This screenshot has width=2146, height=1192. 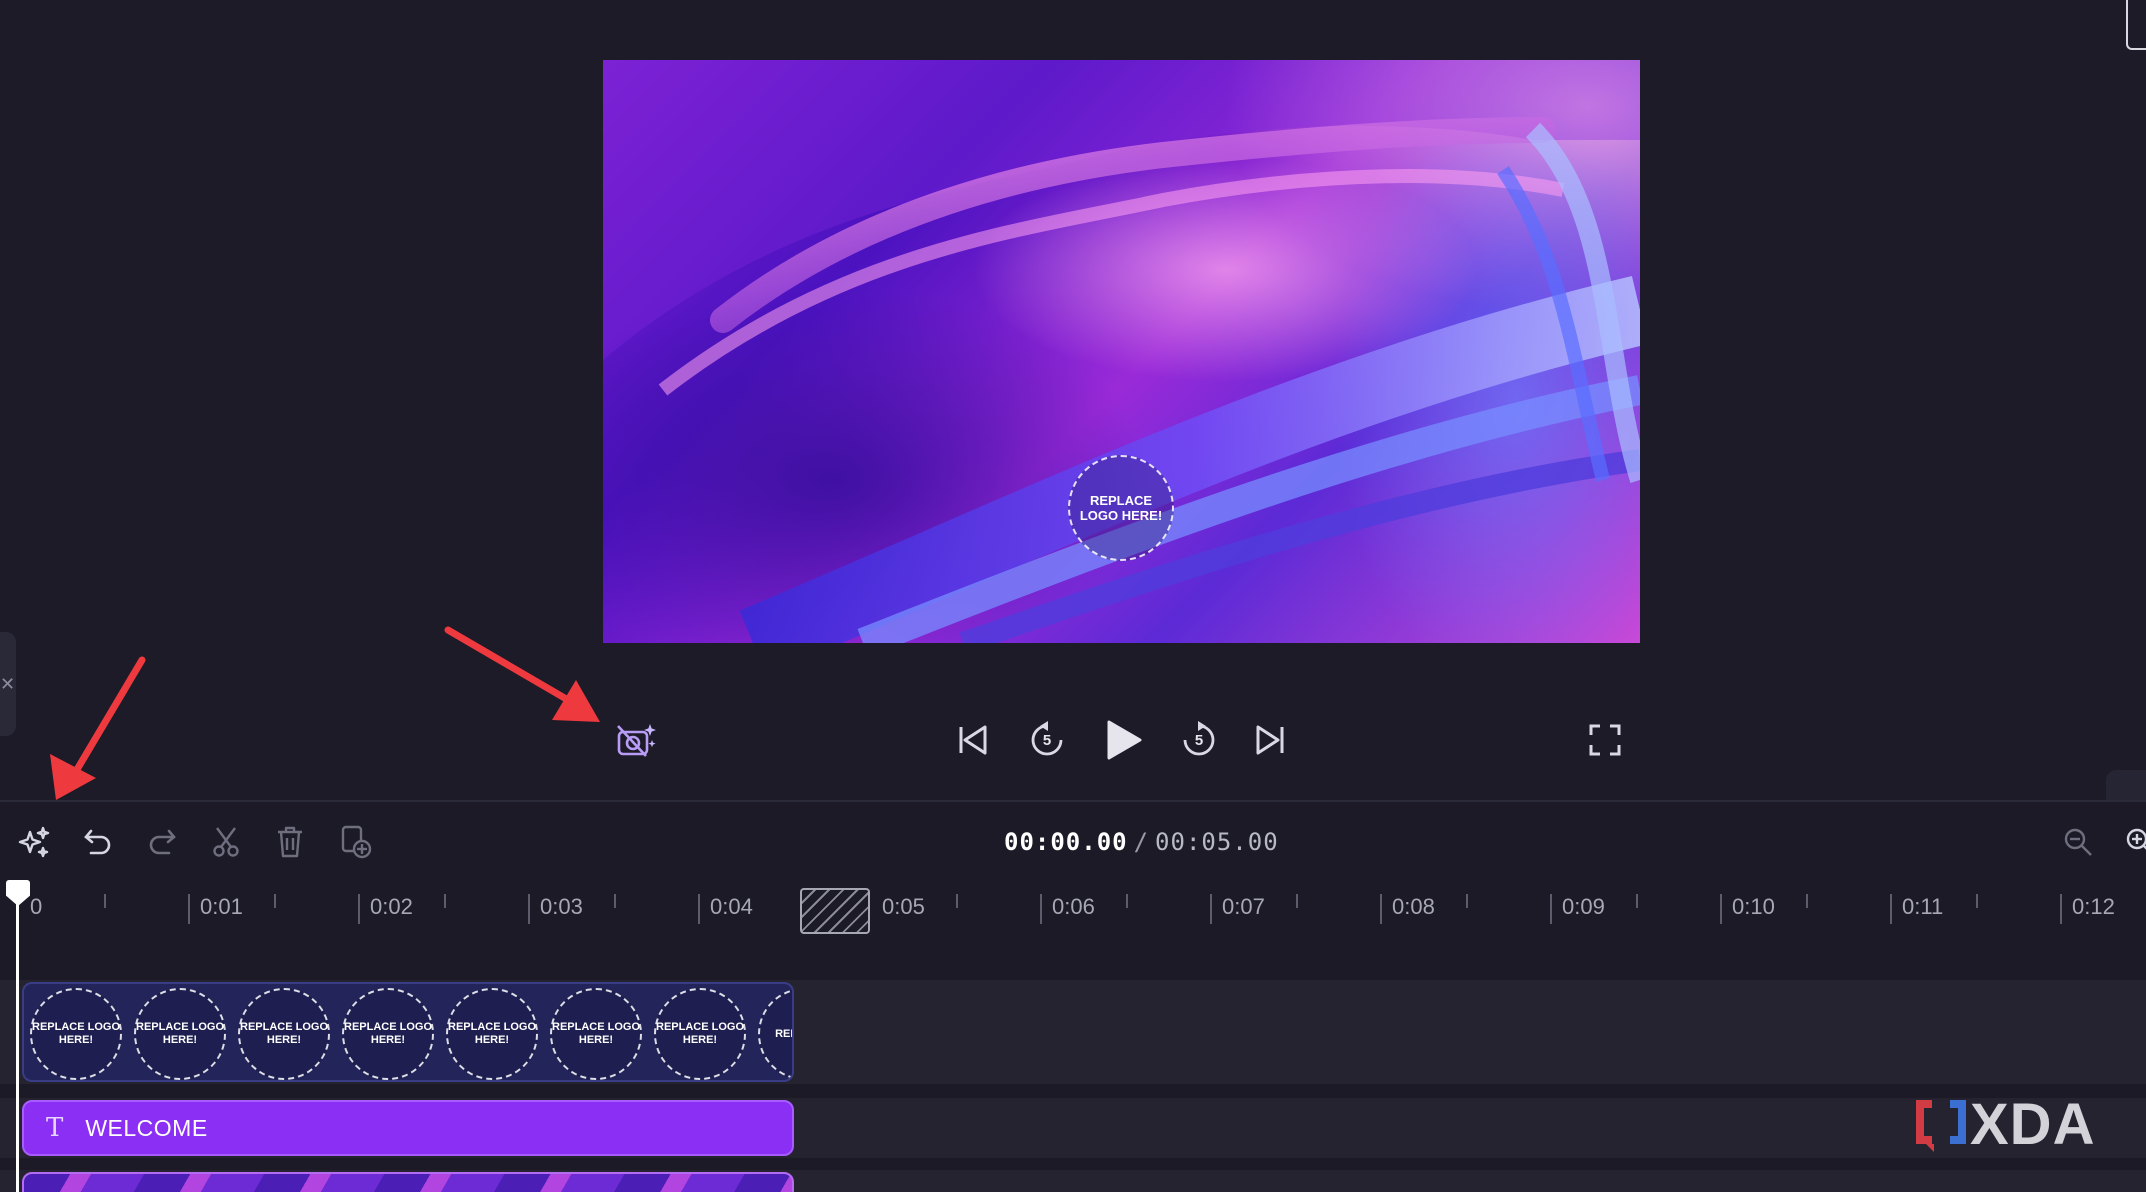 I want to click on tick-label: 0:11, so click(x=1923, y=906).